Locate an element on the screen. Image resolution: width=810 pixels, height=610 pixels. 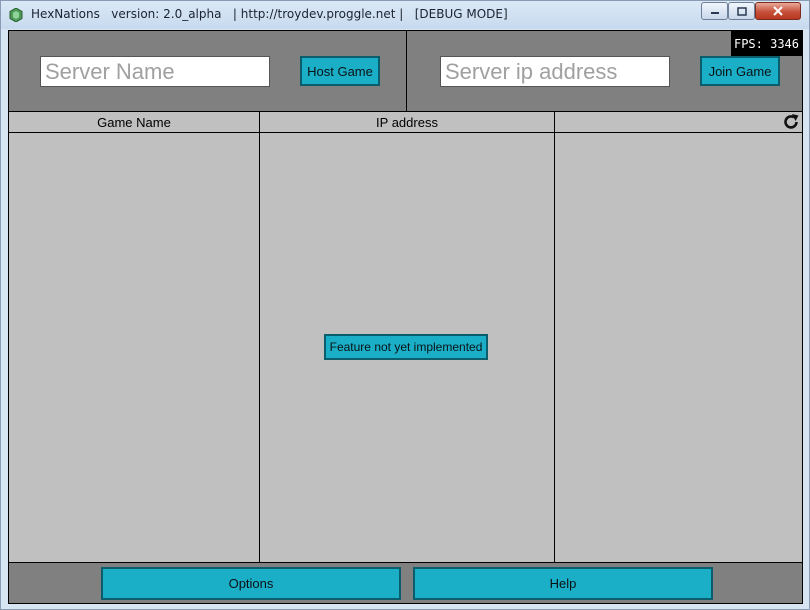
maximize-icon is located at coordinates (741, 11).